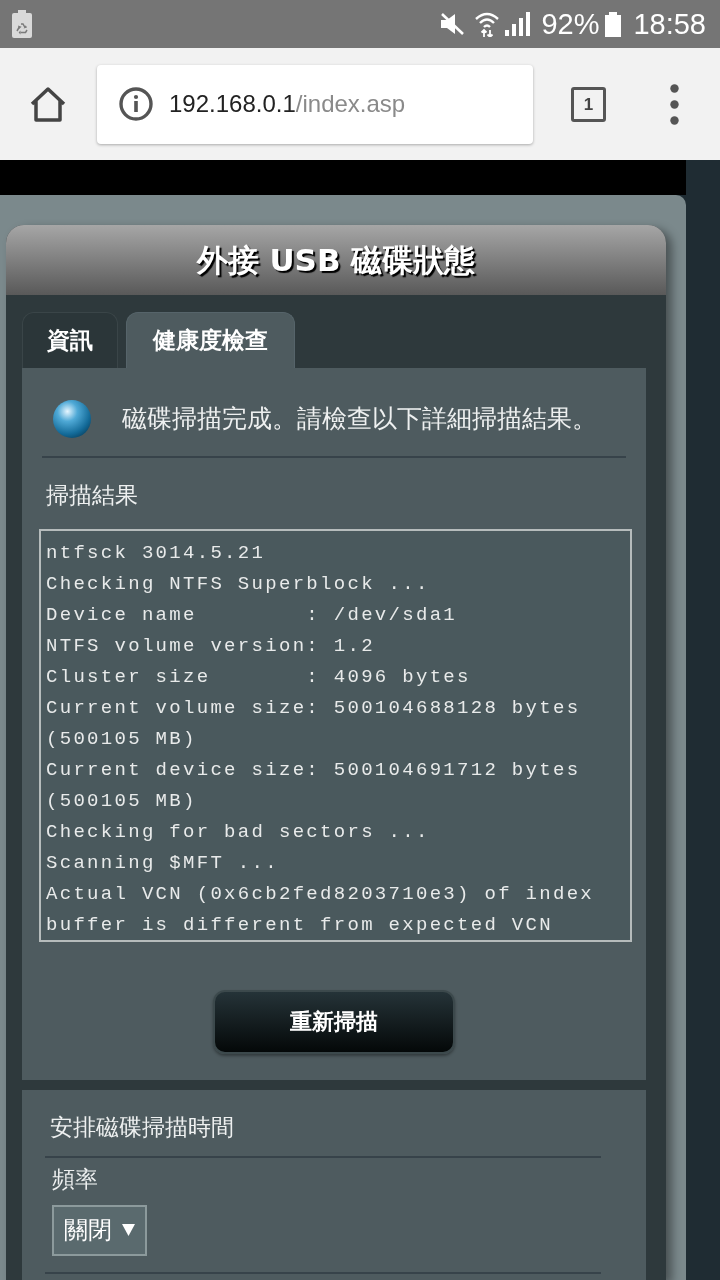  Describe the element at coordinates (259, 677) in the screenshot. I see `log-line: Cluster size : 4096 bytes` at that location.